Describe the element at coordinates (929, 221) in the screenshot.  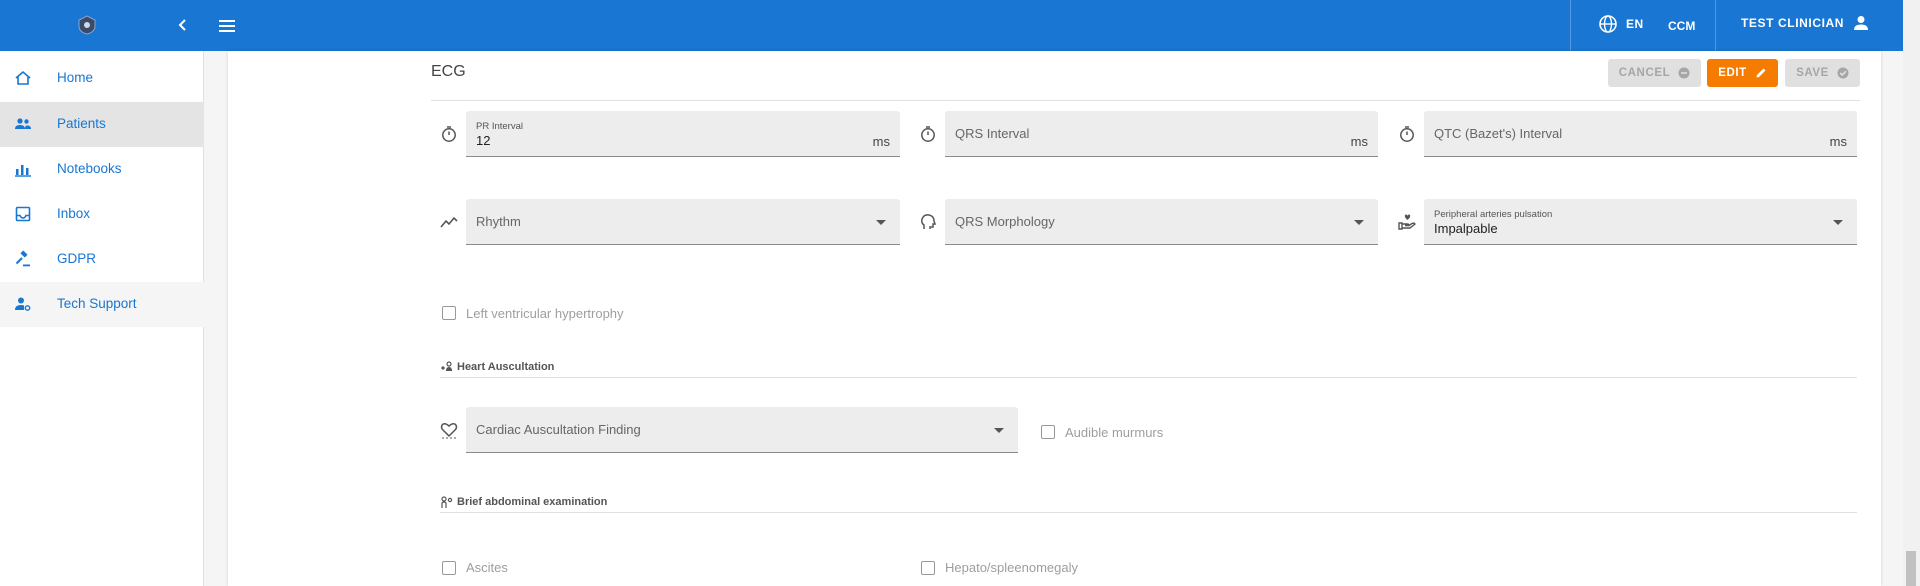
I see `head-icon` at that location.